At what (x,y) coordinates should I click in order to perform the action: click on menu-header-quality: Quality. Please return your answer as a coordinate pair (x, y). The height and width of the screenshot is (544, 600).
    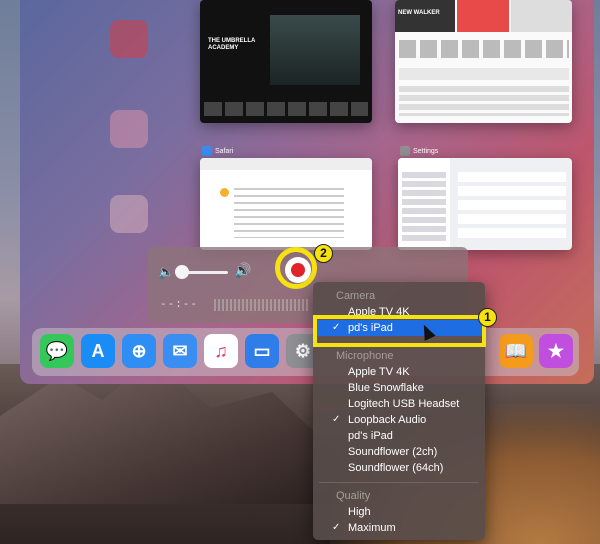
    Looking at the image, I should click on (353, 496).